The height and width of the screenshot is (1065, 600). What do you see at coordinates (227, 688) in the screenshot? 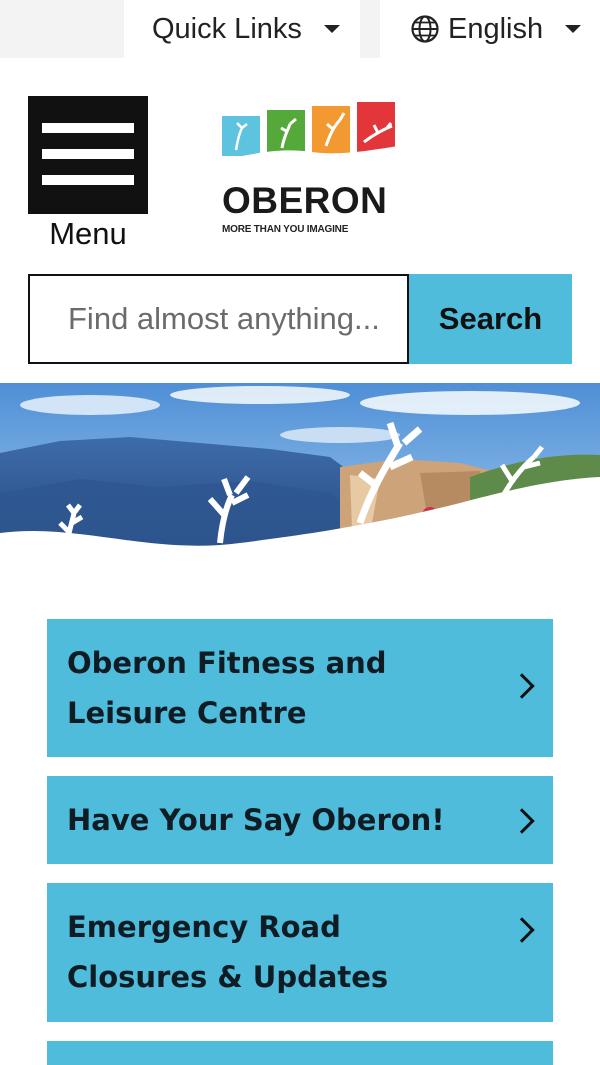
I see `card-label: Oberon Fitness and Leisure Centre` at bounding box center [227, 688].